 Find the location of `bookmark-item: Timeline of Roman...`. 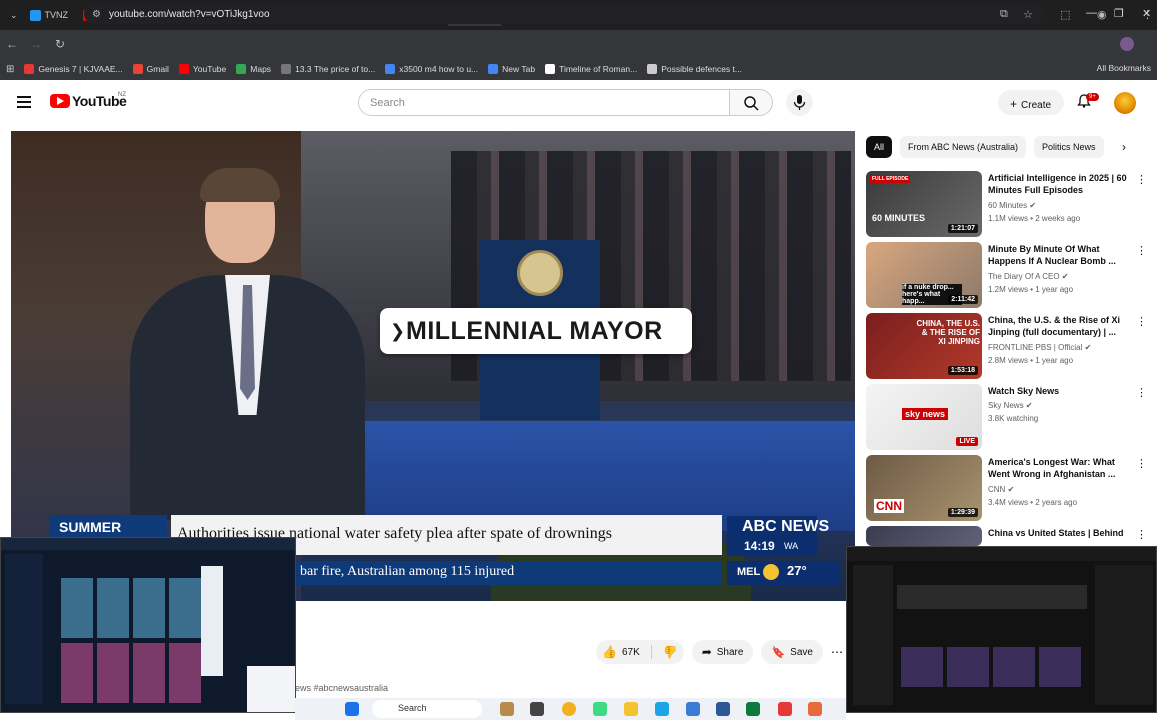

bookmark-item: Timeline of Roman... is located at coordinates (591, 69).